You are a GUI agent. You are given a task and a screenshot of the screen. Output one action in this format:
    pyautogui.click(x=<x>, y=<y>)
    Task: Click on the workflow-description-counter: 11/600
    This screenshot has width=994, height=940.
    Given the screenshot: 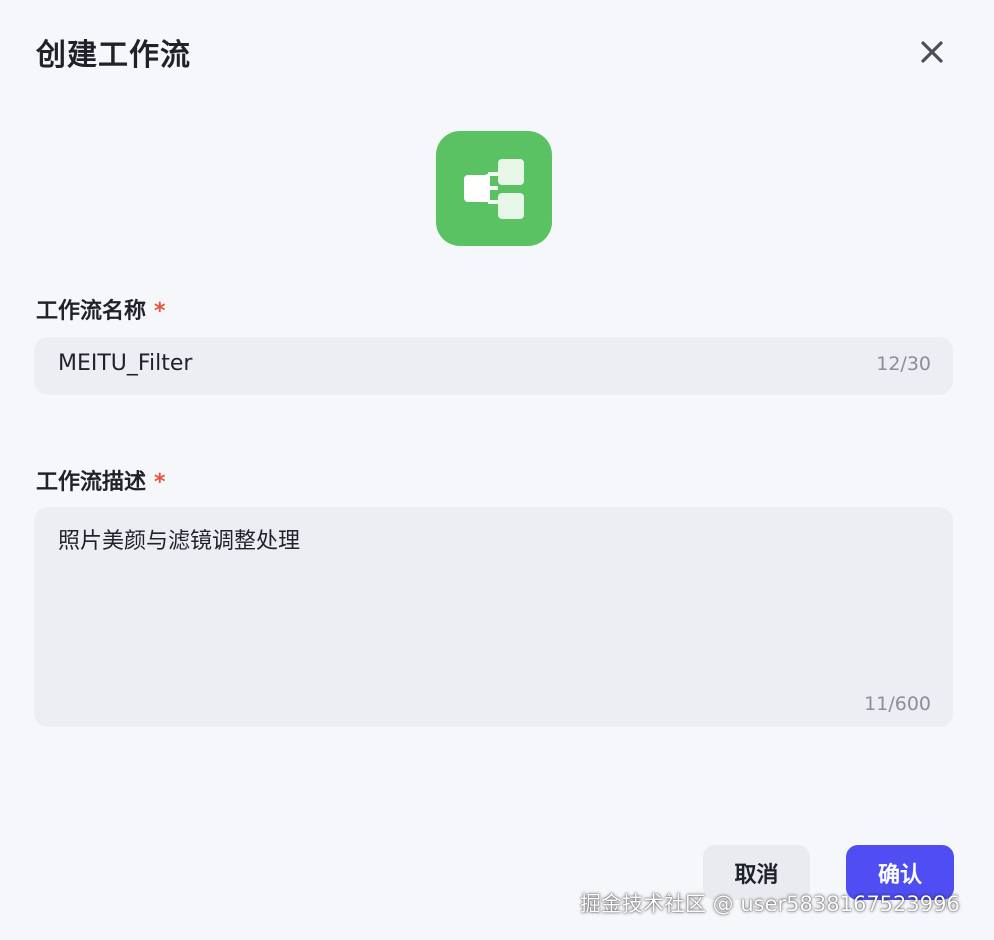 What is the action you would take?
    pyautogui.click(x=897, y=704)
    